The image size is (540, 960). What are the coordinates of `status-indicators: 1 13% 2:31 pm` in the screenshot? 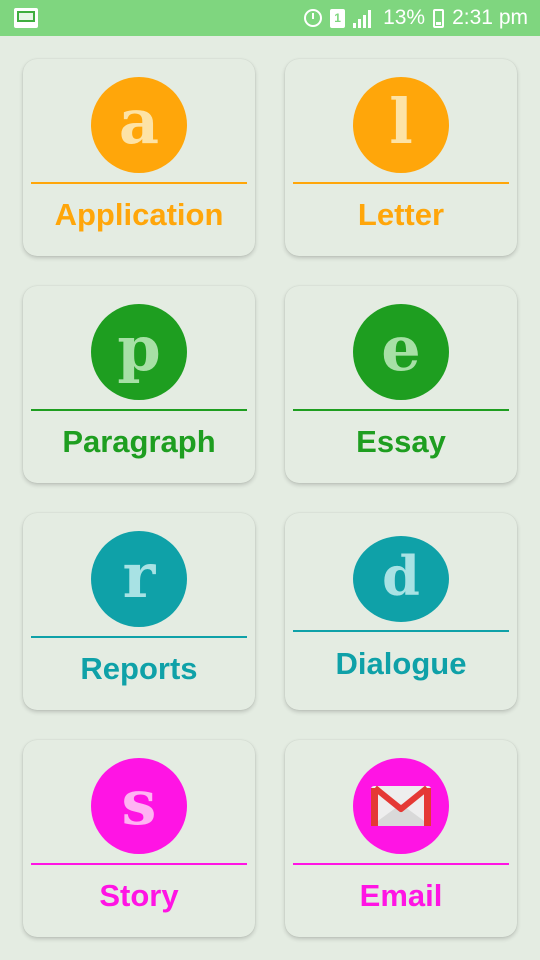 It's located at (416, 18).